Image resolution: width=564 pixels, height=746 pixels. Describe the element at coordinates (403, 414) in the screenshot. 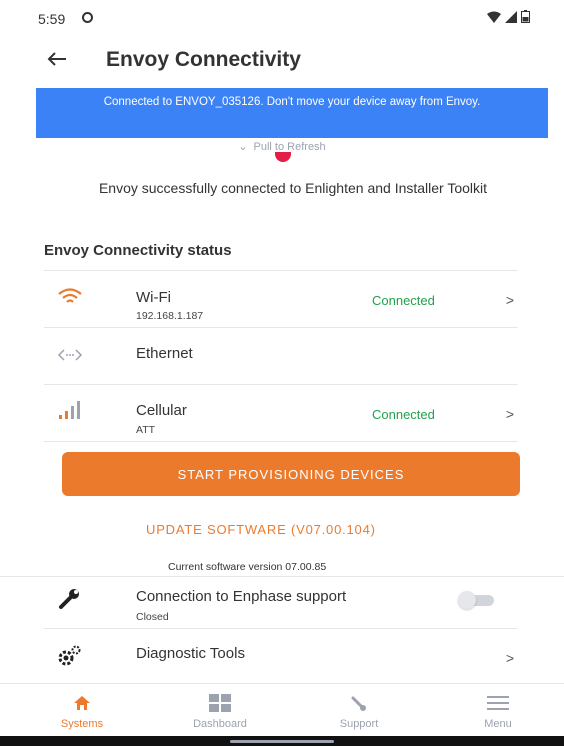

I see `cellular-status: Connected` at that location.